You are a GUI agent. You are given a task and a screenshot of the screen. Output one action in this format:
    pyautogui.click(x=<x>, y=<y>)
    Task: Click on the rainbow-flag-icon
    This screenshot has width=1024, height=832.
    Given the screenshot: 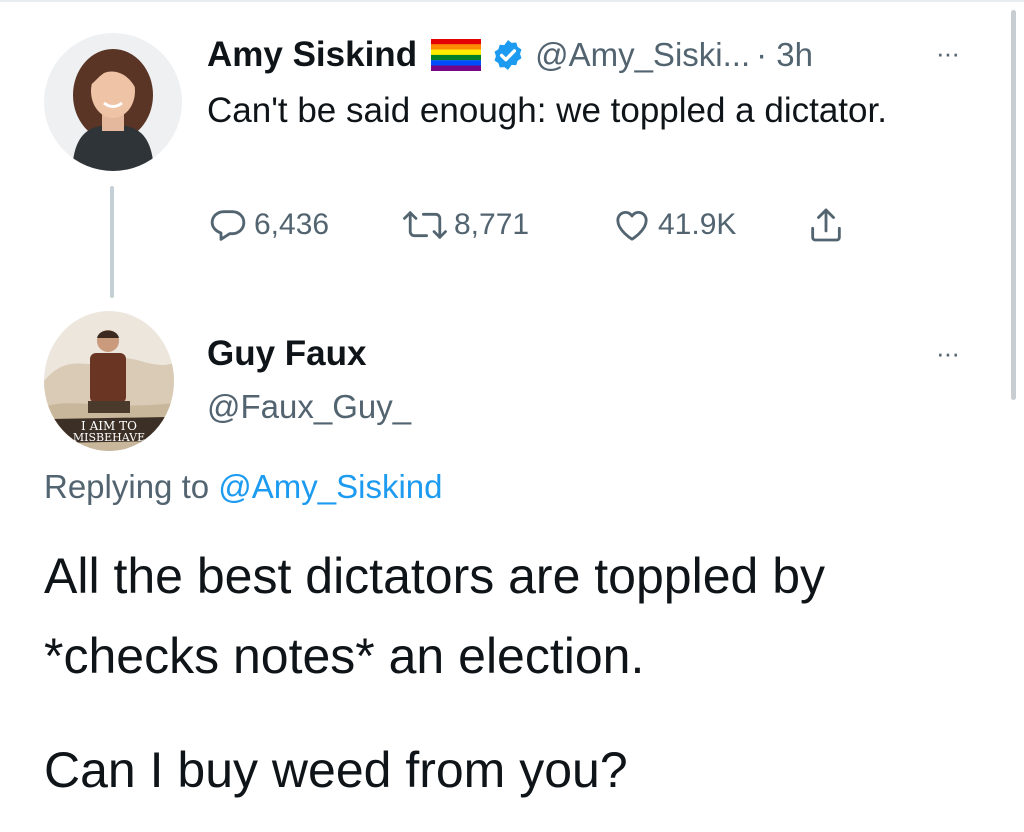 What is the action you would take?
    pyautogui.click(x=456, y=55)
    